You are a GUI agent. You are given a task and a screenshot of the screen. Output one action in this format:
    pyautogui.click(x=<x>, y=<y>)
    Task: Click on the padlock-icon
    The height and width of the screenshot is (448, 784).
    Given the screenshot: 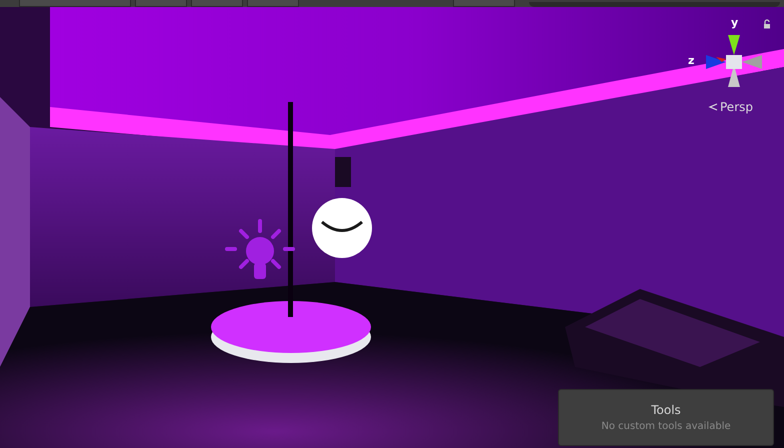 What is the action you would take?
    pyautogui.click(x=767, y=24)
    